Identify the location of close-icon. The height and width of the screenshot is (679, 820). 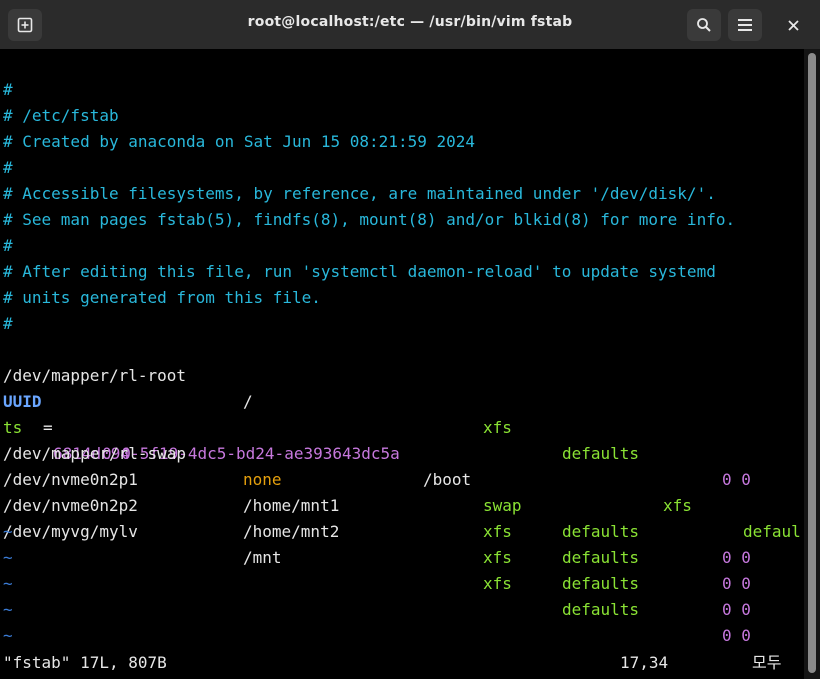
(793, 25).